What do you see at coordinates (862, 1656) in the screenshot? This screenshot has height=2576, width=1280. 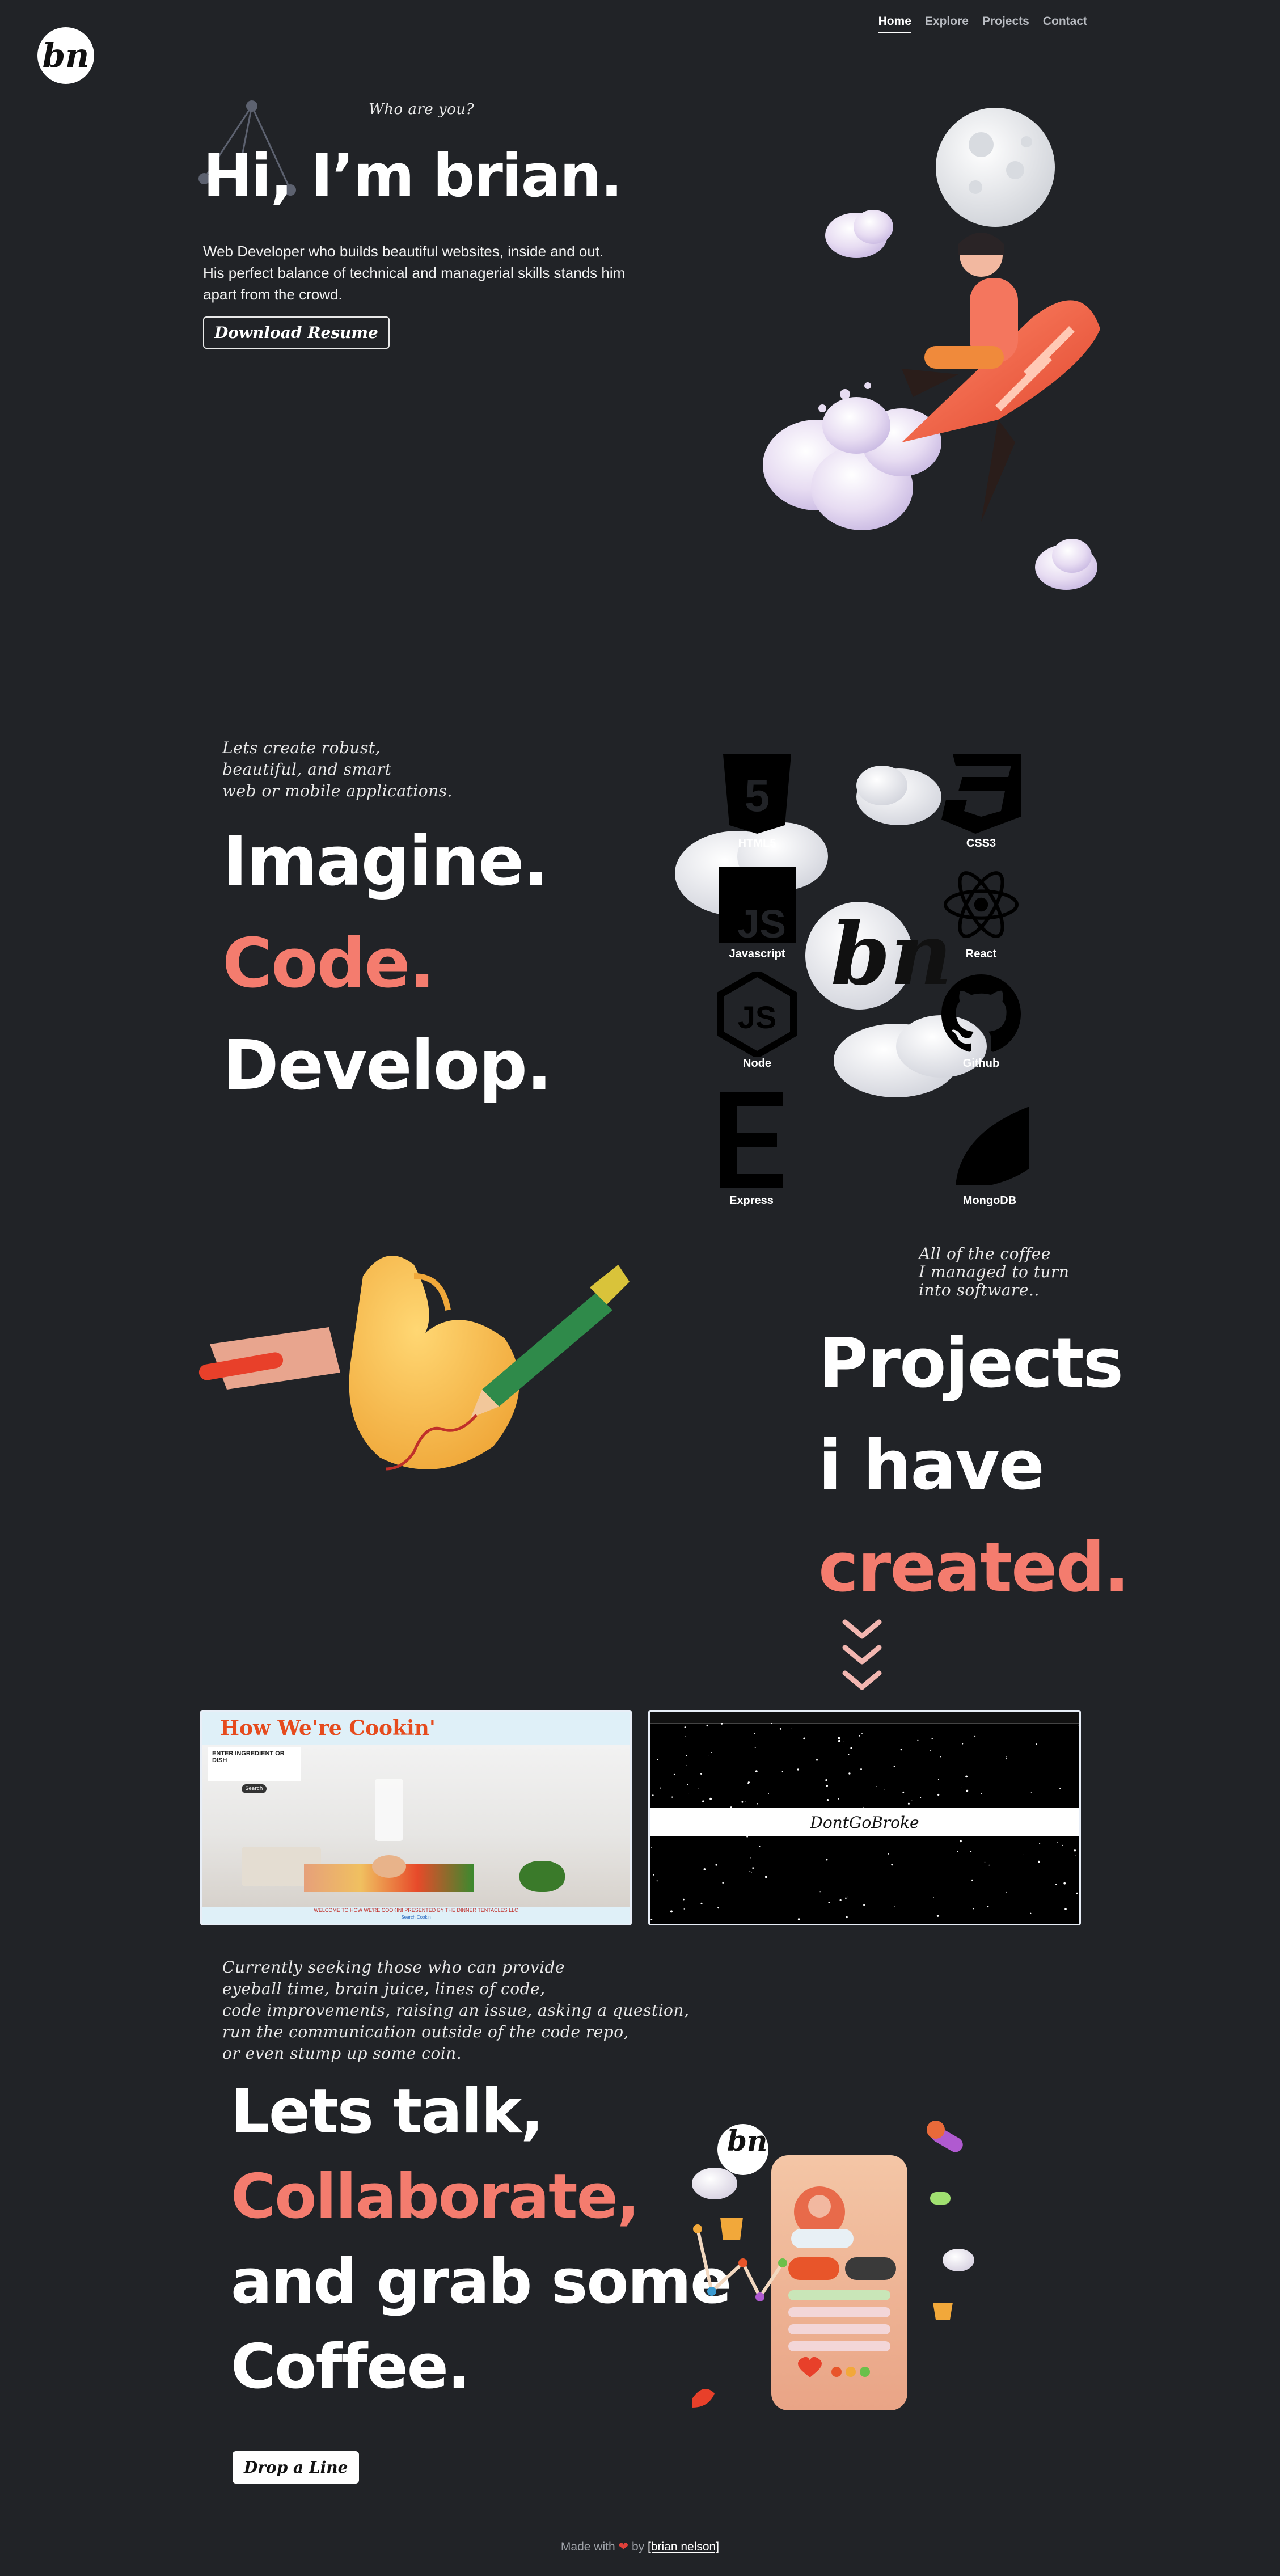 I see `chevron-down-icon` at bounding box center [862, 1656].